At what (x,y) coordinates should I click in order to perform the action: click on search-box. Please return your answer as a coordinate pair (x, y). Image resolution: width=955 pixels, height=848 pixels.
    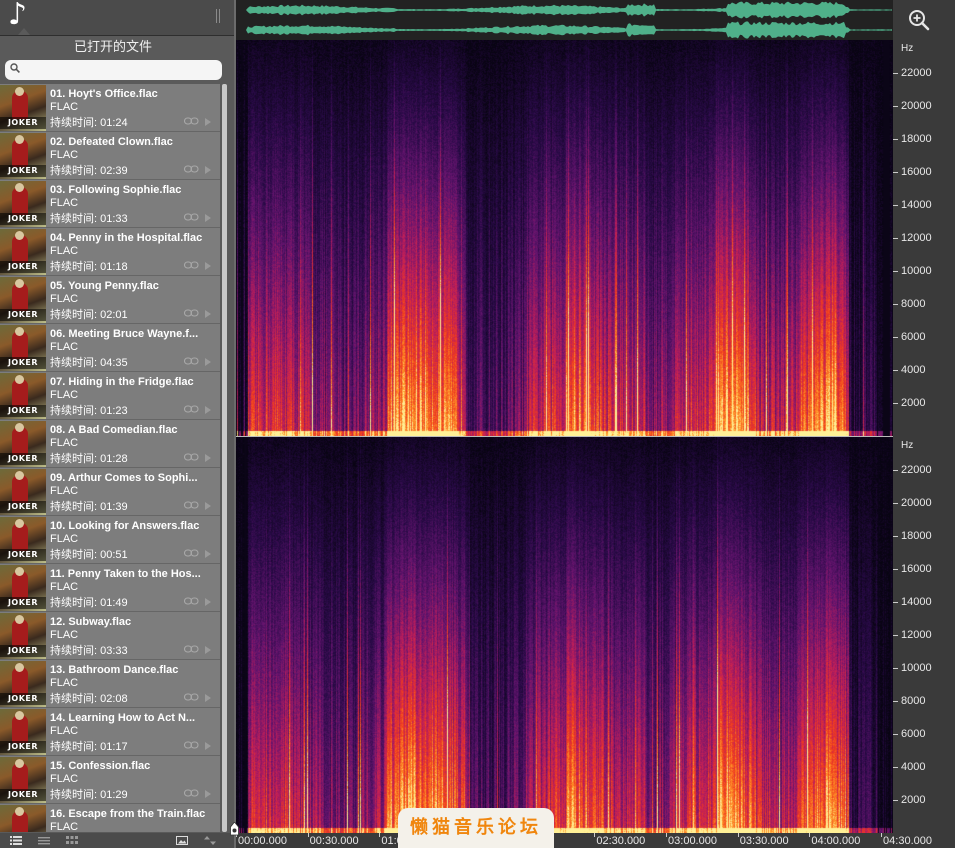
    Looking at the image, I should click on (113, 70).